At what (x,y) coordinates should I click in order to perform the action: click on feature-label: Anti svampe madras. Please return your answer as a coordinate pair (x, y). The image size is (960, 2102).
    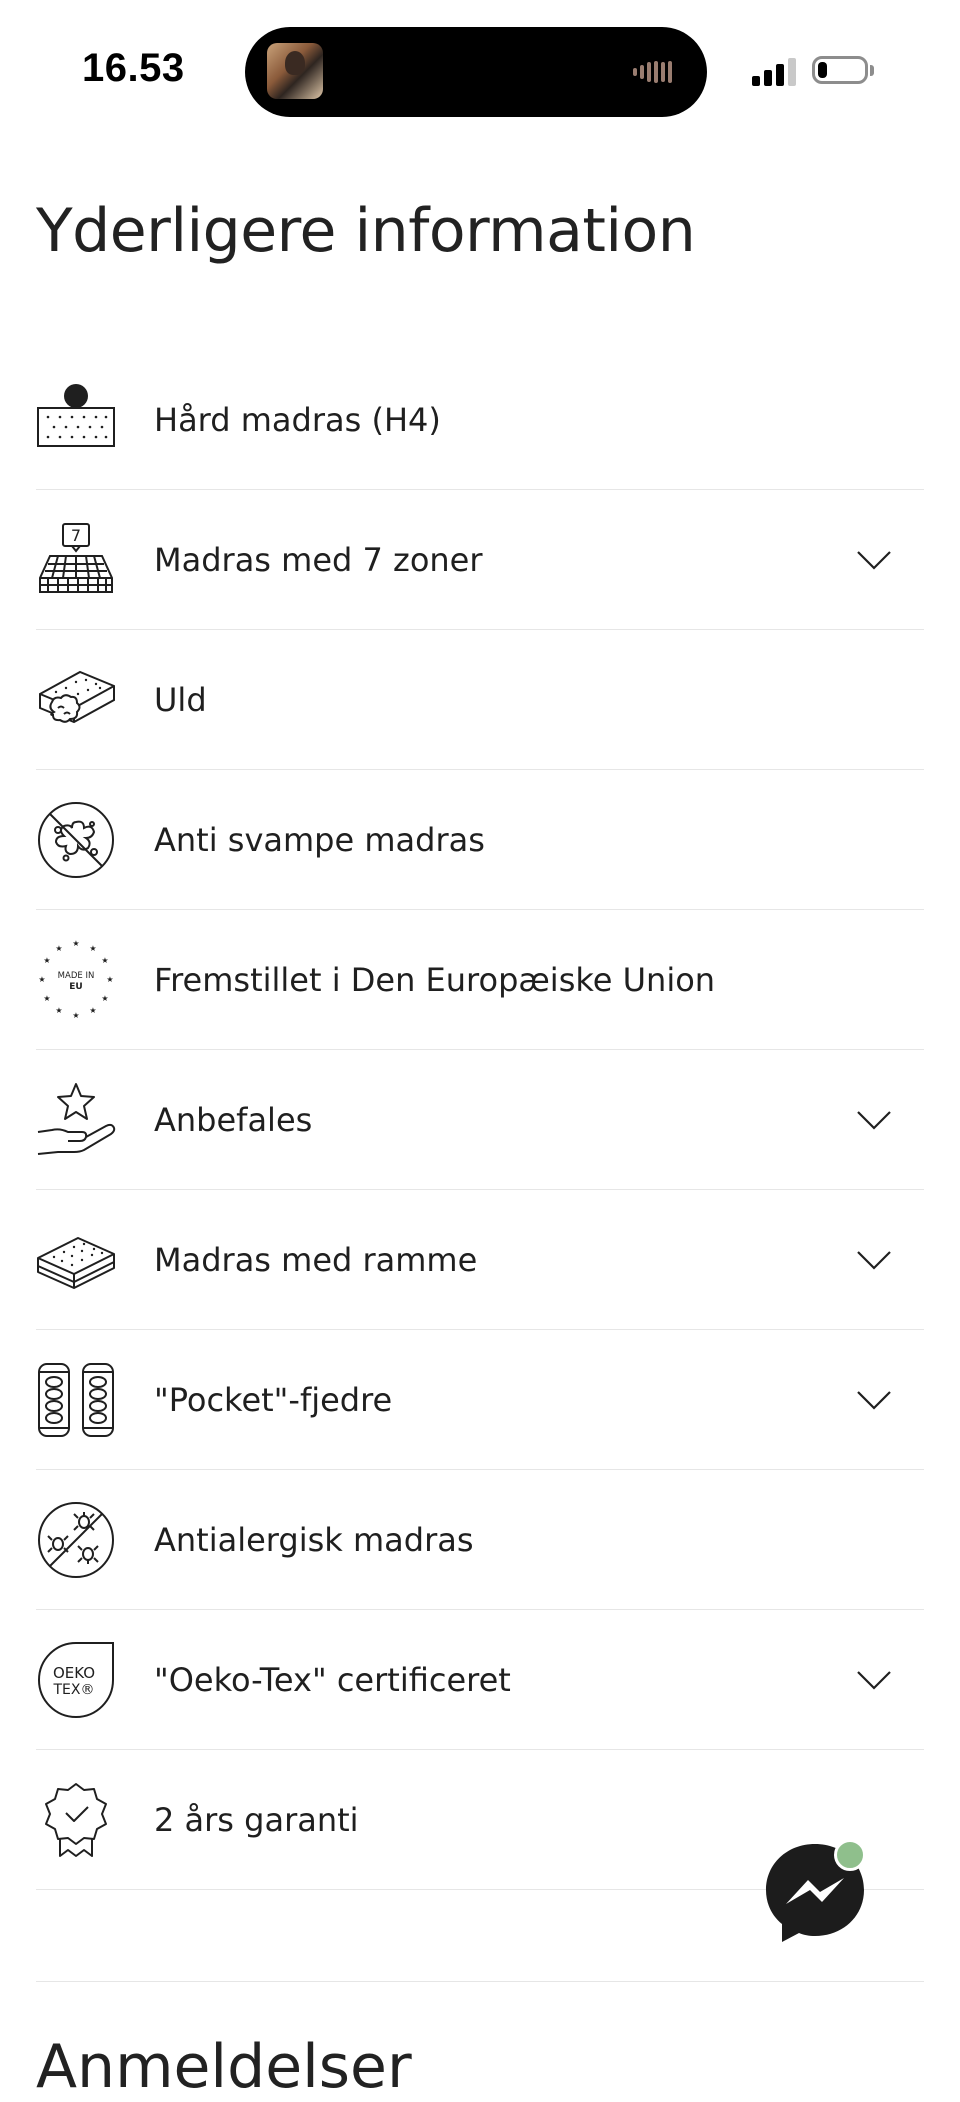
    Looking at the image, I should click on (319, 839).